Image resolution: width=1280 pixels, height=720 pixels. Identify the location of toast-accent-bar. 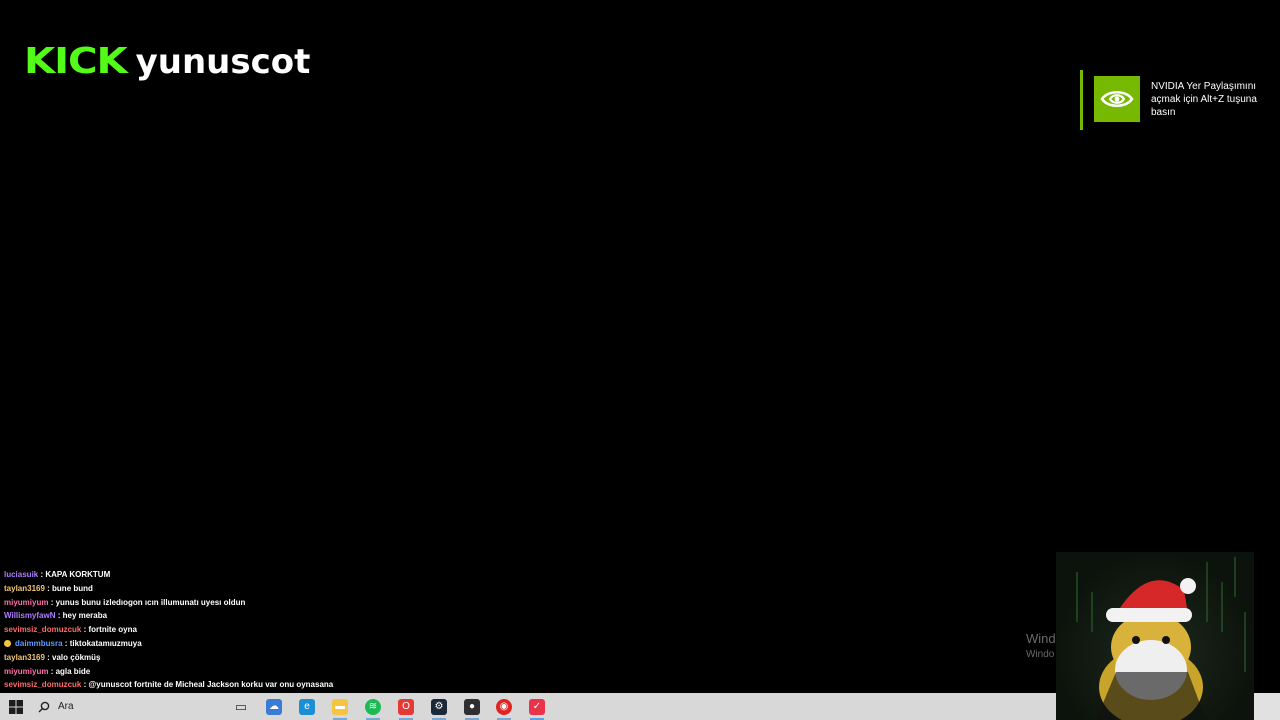
(1081, 100).